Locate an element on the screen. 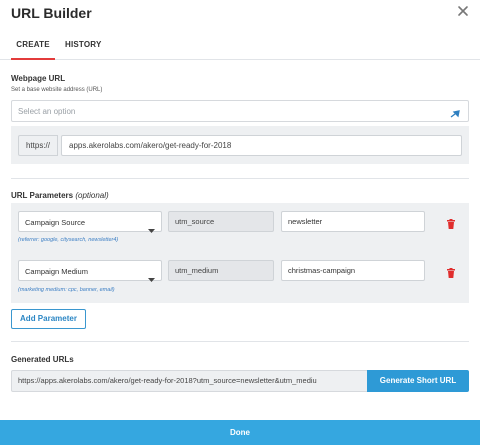  close-icon is located at coordinates (463, 11).